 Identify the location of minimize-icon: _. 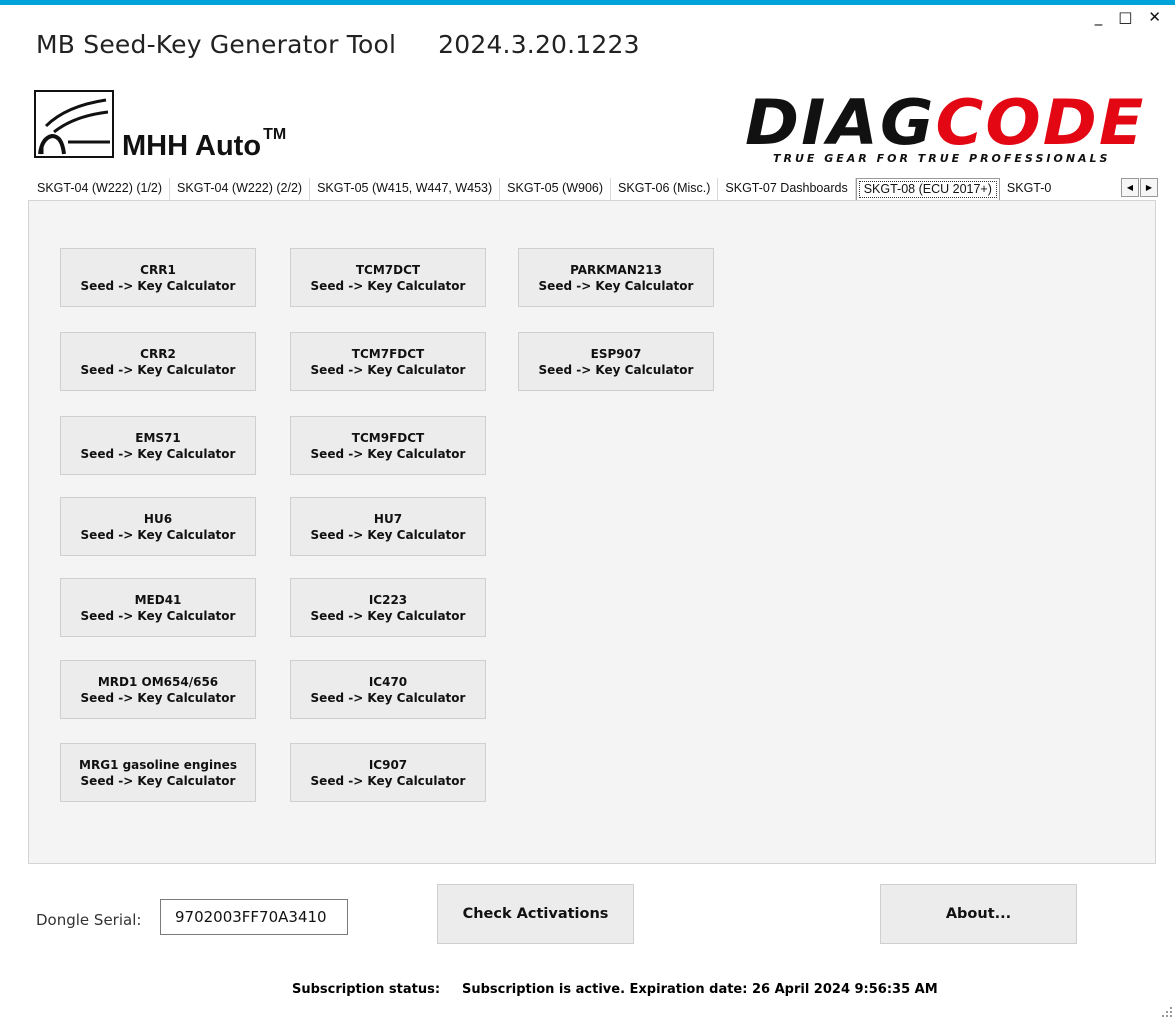
(1099, 17).